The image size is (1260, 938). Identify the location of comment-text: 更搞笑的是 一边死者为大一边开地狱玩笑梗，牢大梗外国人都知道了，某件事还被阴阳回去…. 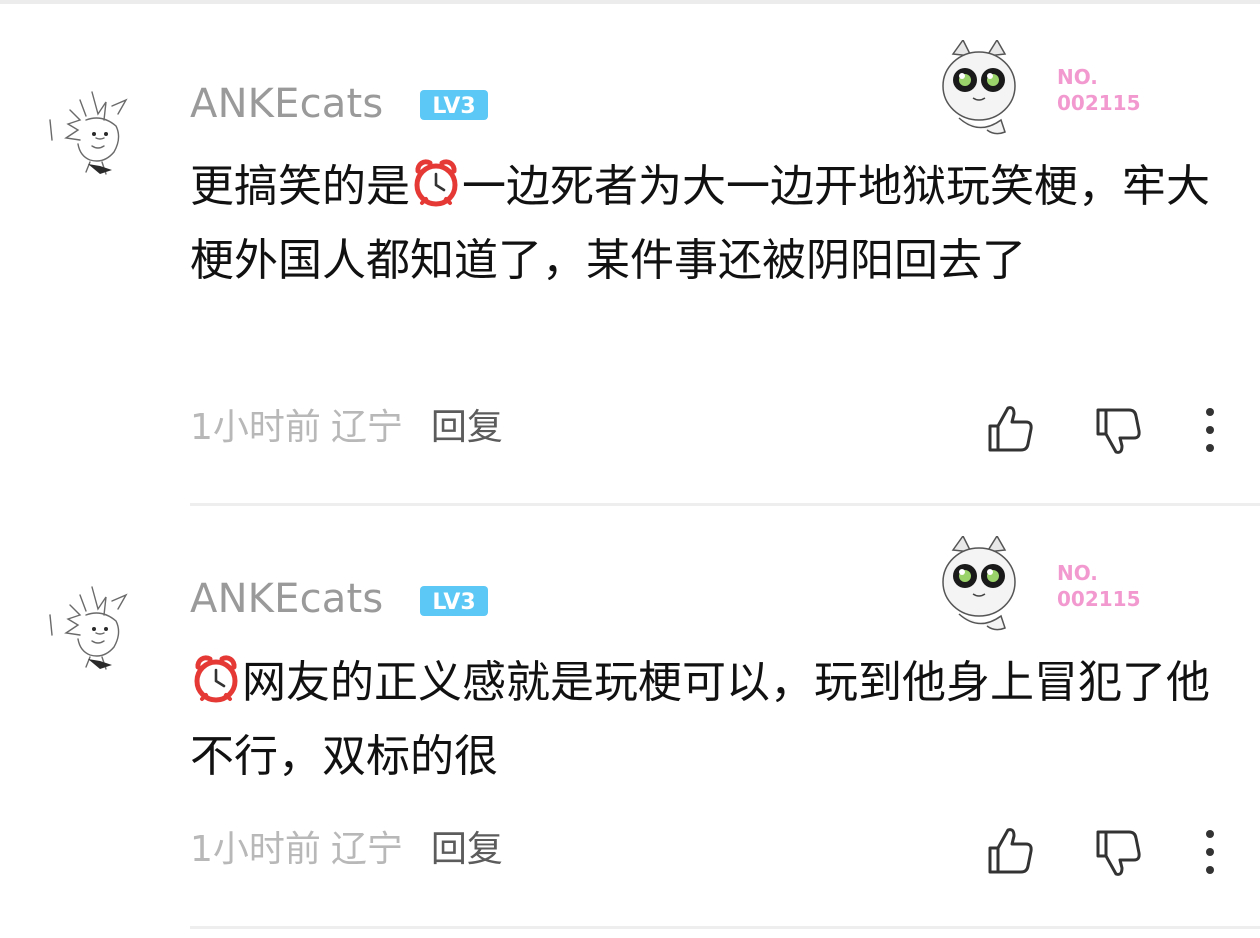
(705, 224).